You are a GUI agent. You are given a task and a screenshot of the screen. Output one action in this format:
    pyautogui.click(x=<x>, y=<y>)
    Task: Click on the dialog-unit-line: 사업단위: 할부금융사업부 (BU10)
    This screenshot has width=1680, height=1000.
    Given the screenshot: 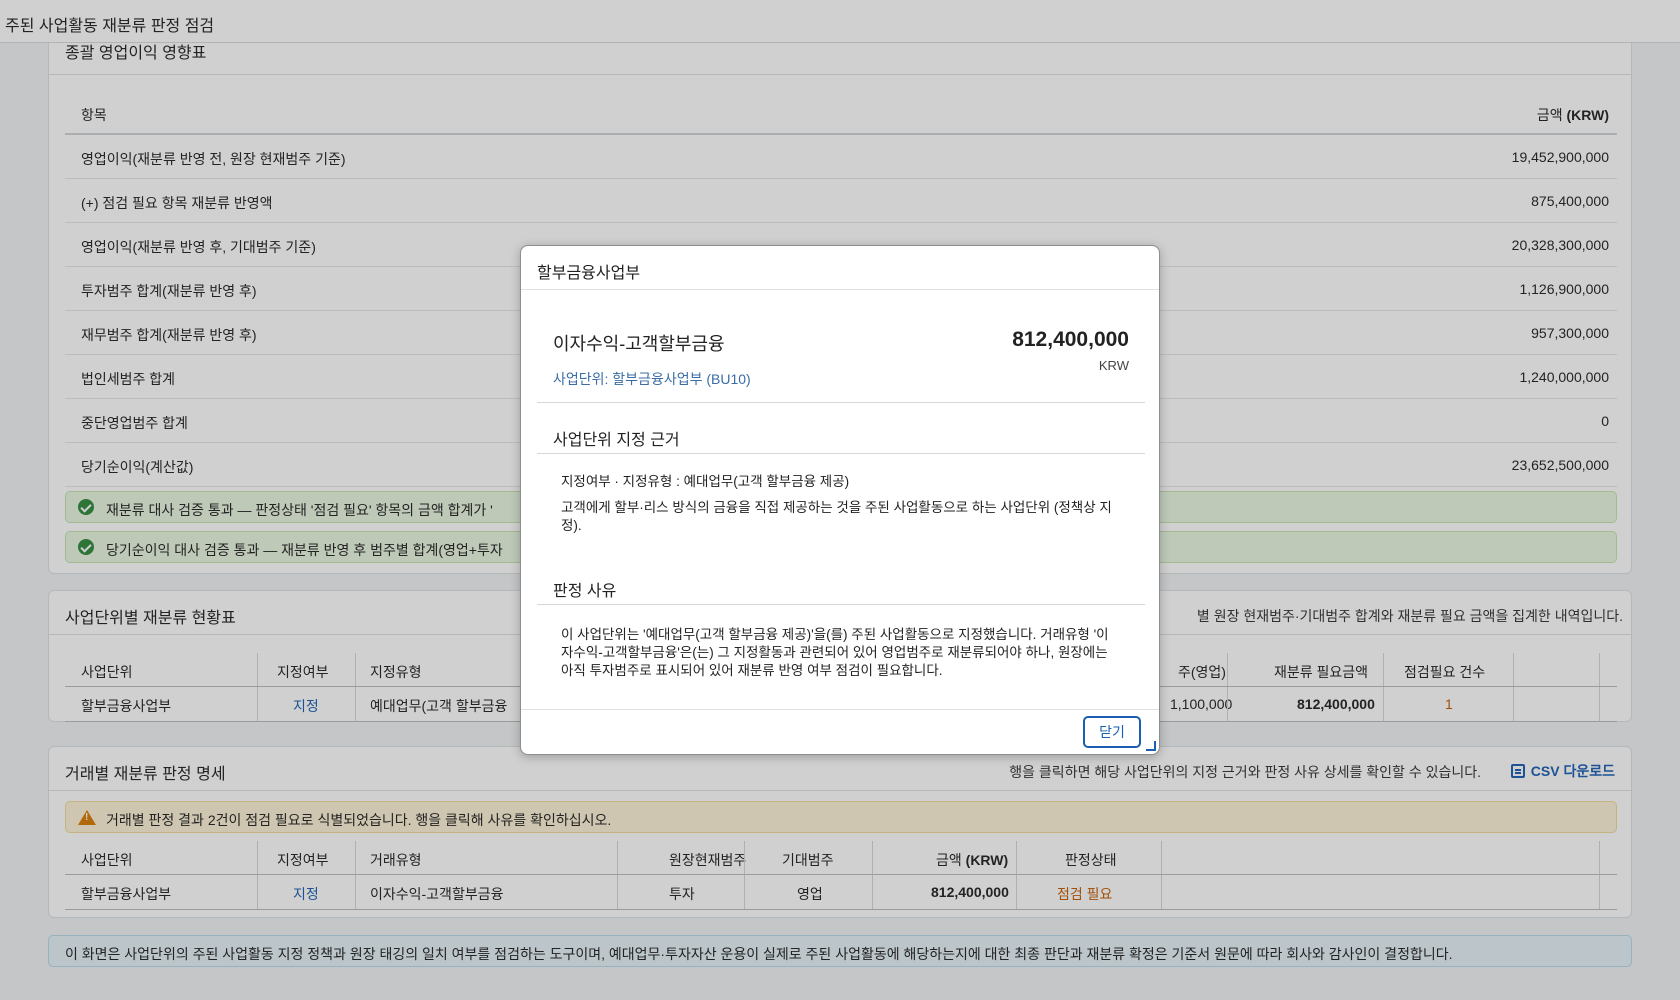 What is the action you would take?
    pyautogui.click(x=652, y=379)
    